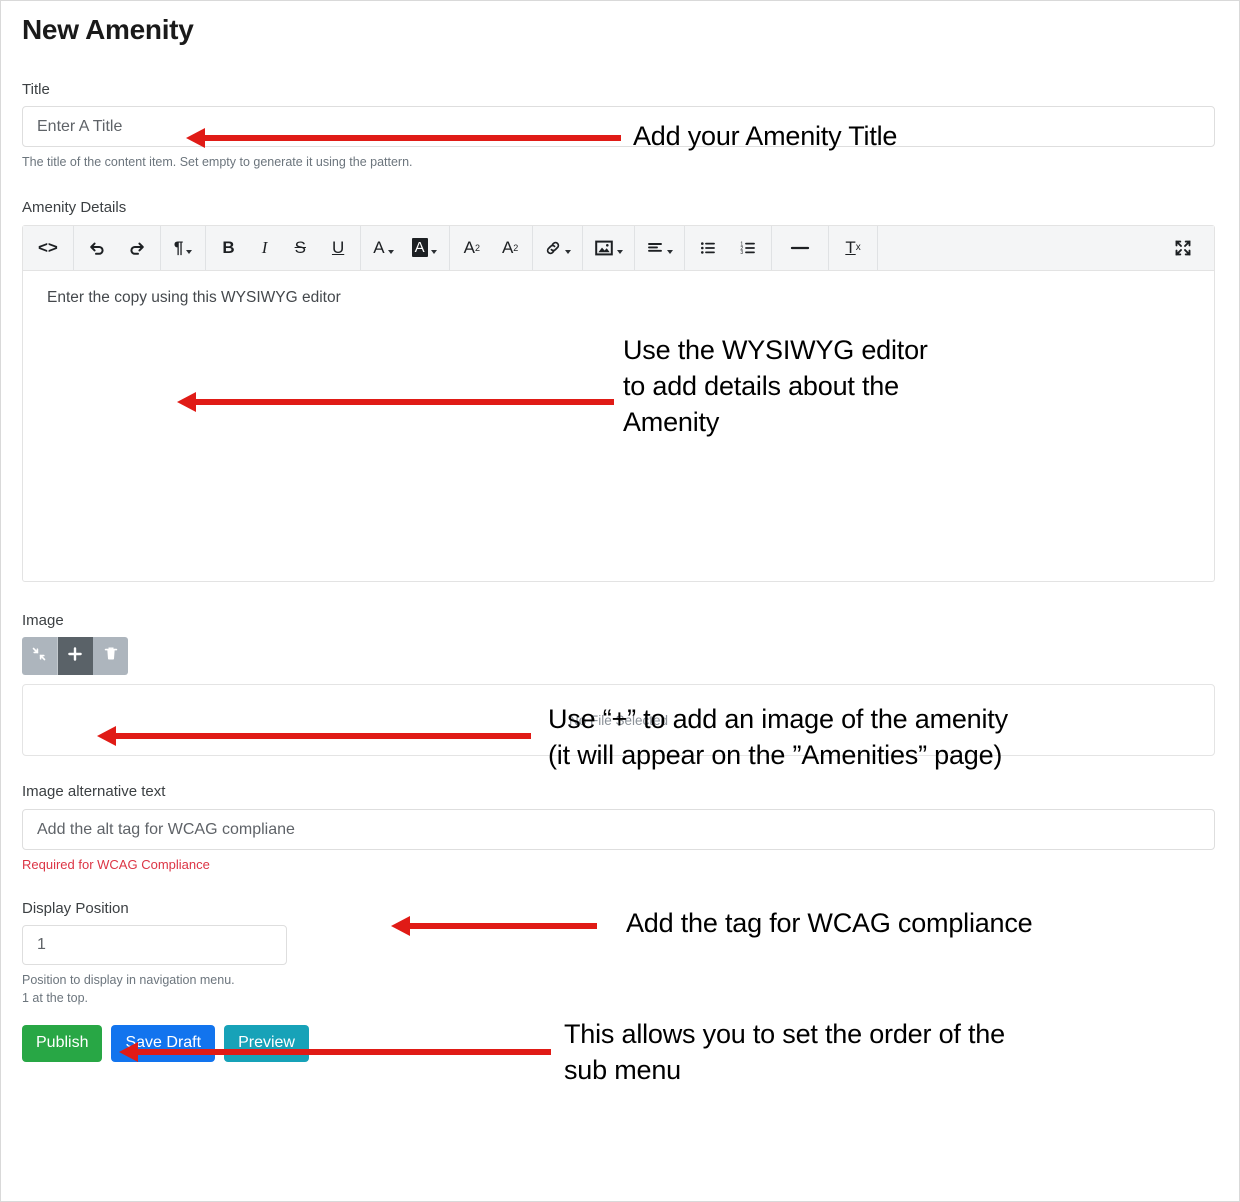 Image resolution: width=1240 pixels, height=1202 pixels. Describe the element at coordinates (265, 248) in the screenshot. I see `italic-icon: I` at that location.